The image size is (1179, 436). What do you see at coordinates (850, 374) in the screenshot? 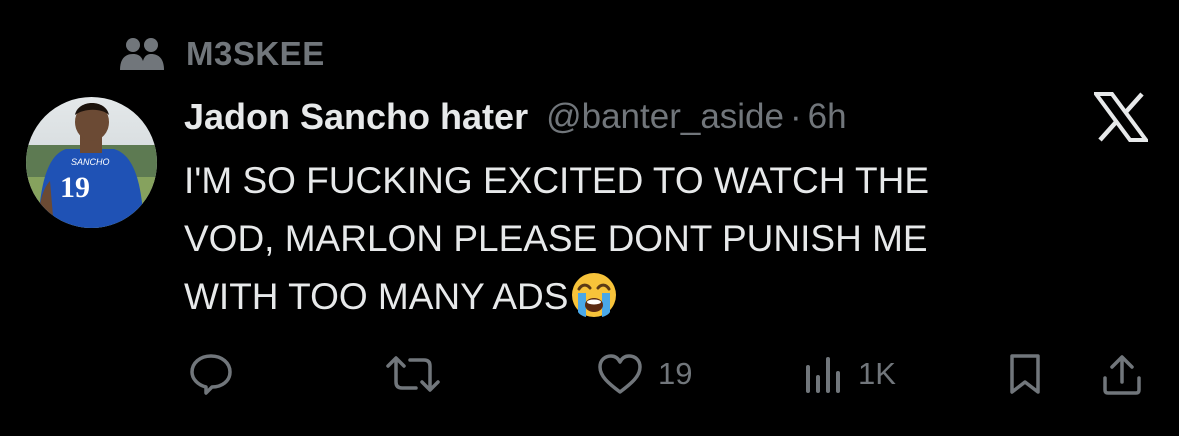
I see `views-button: 1K` at bounding box center [850, 374].